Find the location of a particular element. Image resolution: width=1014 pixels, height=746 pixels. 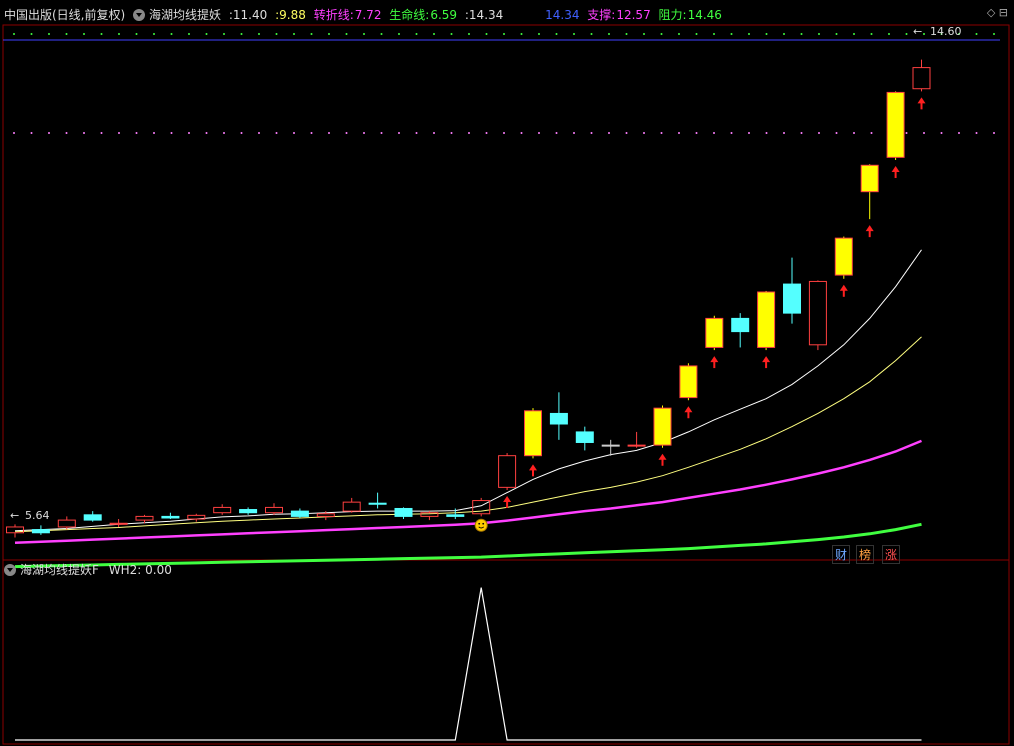

low-label: 5.64 is located at coordinates (37, 515).